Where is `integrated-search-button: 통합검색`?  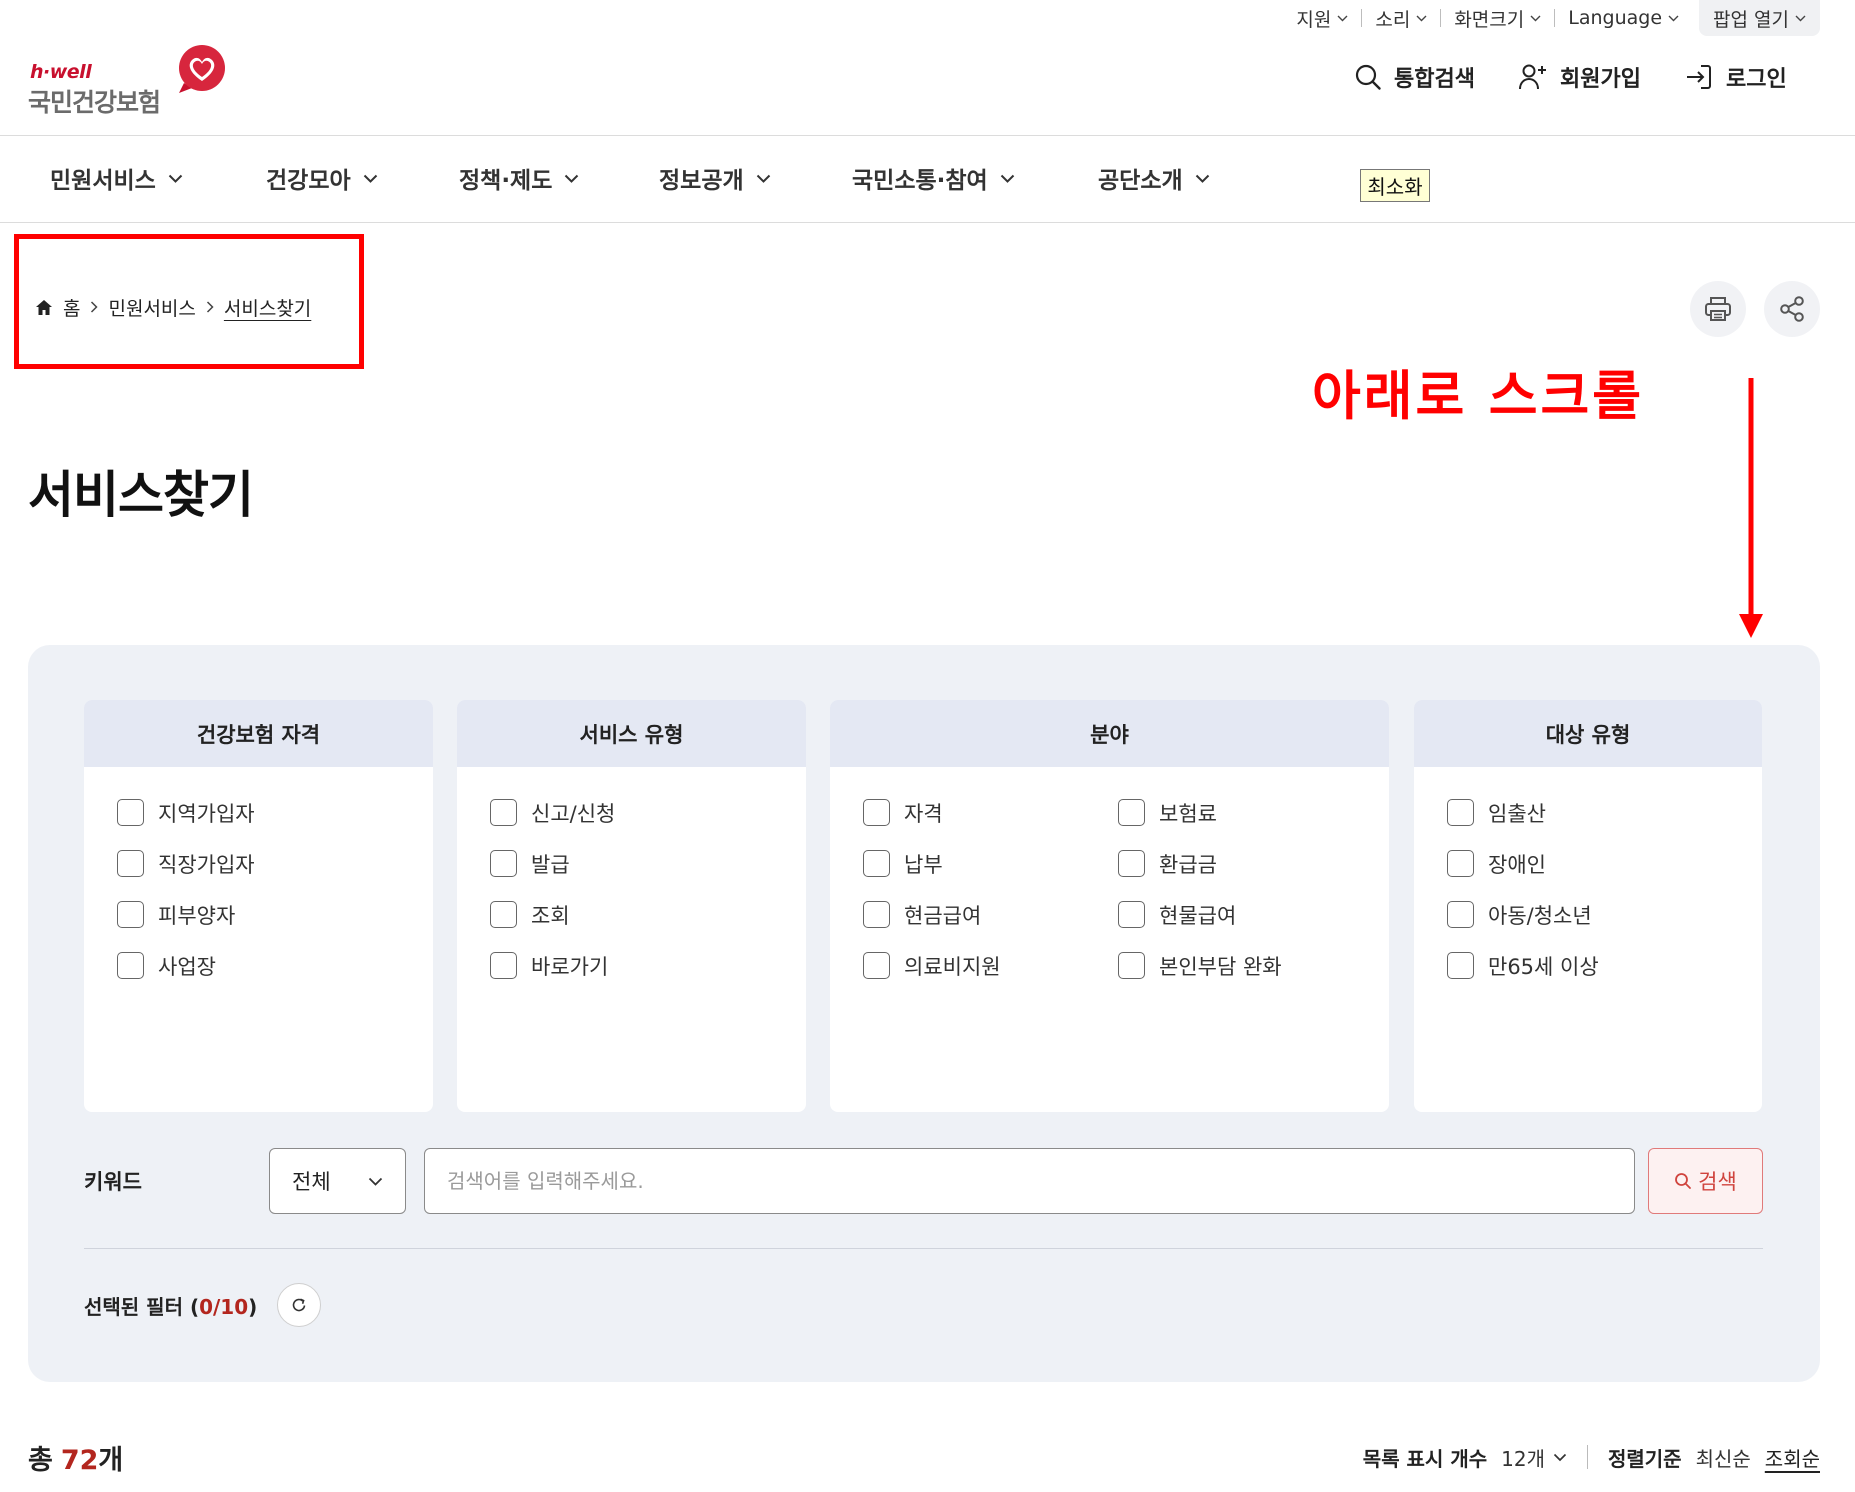 integrated-search-button: 통합검색 is located at coordinates (1414, 77).